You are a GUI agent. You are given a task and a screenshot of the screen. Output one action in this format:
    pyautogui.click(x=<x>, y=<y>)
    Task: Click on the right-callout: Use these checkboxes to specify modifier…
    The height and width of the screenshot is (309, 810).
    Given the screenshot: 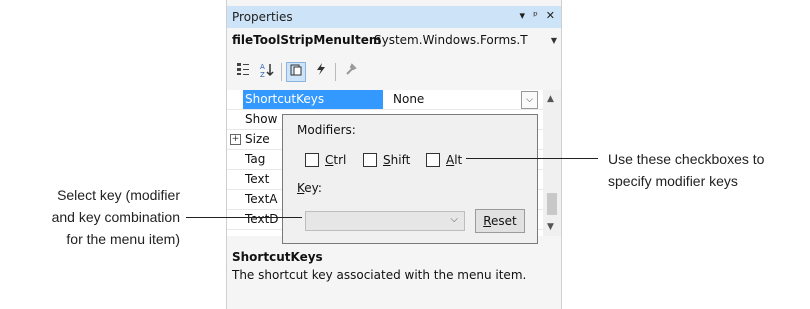 What is the action you would take?
    pyautogui.click(x=686, y=170)
    